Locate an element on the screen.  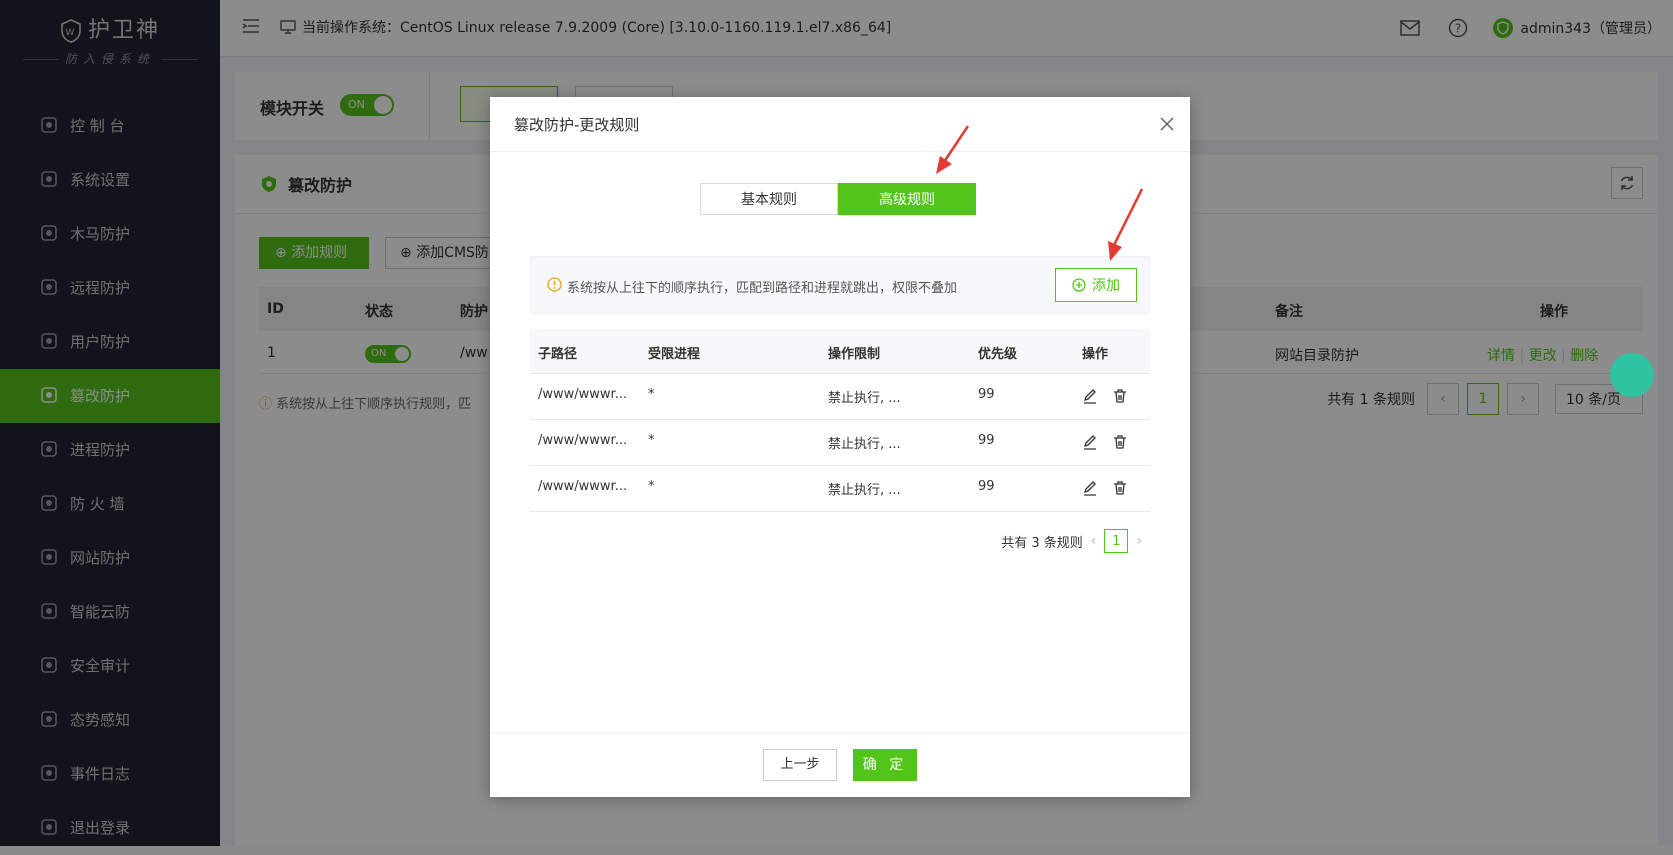
prev-step-button: 上一步 is located at coordinates (800, 765).